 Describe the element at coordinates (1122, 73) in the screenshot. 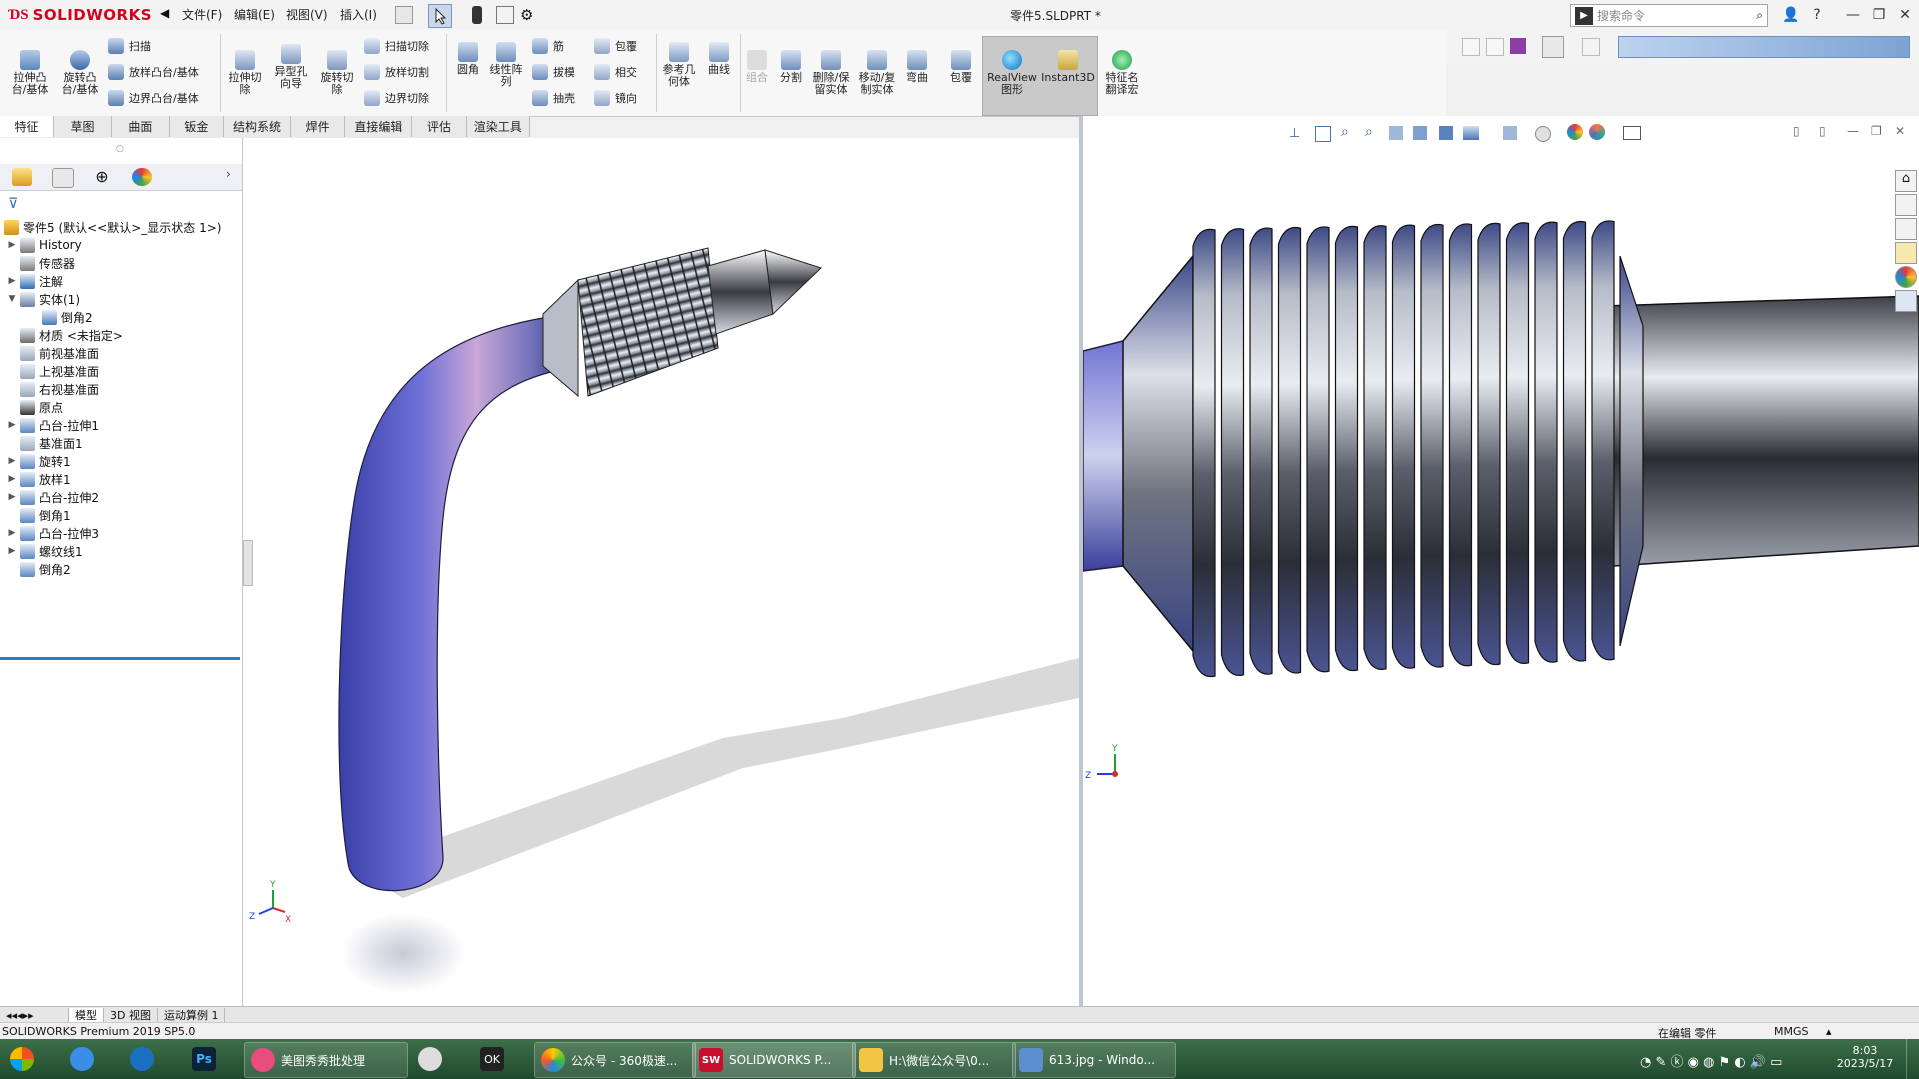

I see `feature-name-macro-button: 特征名 翻译宏` at that location.